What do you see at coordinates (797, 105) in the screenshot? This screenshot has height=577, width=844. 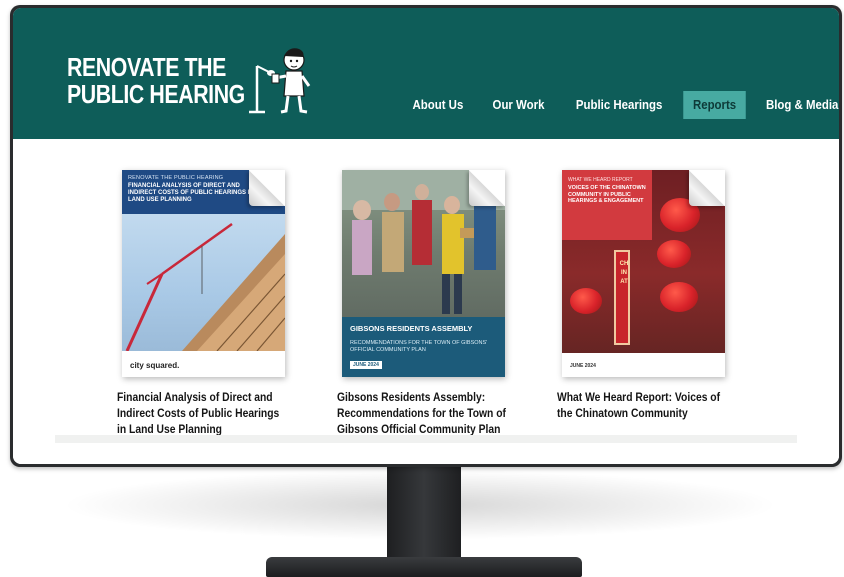 I see `nav-blog-media: Blog & Media` at bounding box center [797, 105].